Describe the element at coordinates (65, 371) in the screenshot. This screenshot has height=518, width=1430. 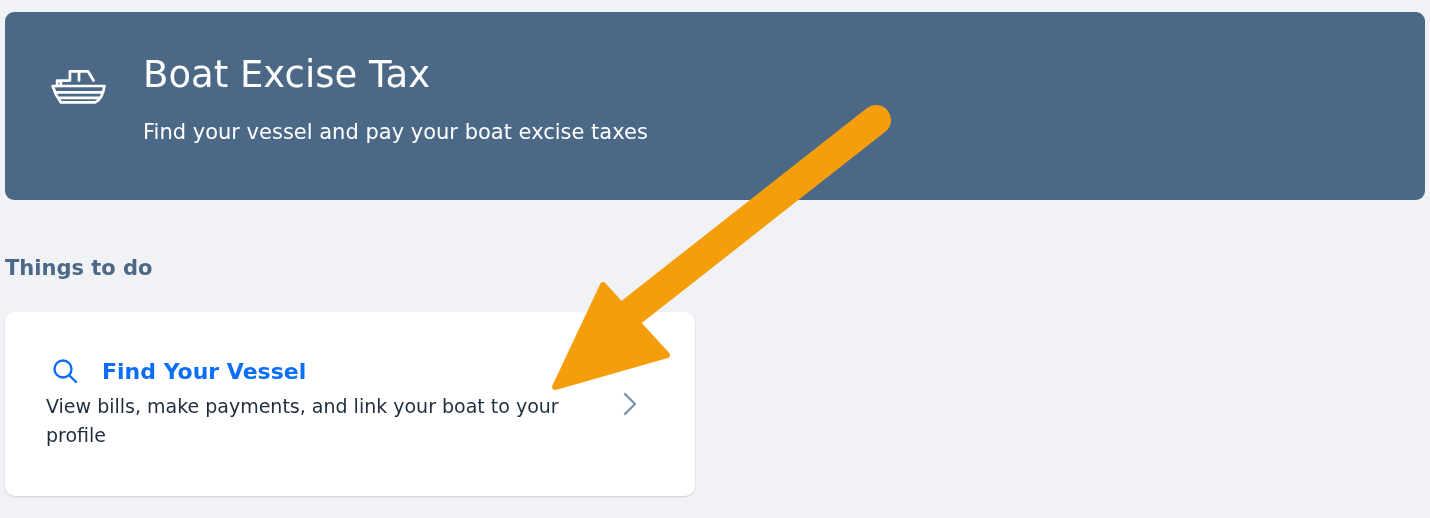
I see `search-icon` at that location.